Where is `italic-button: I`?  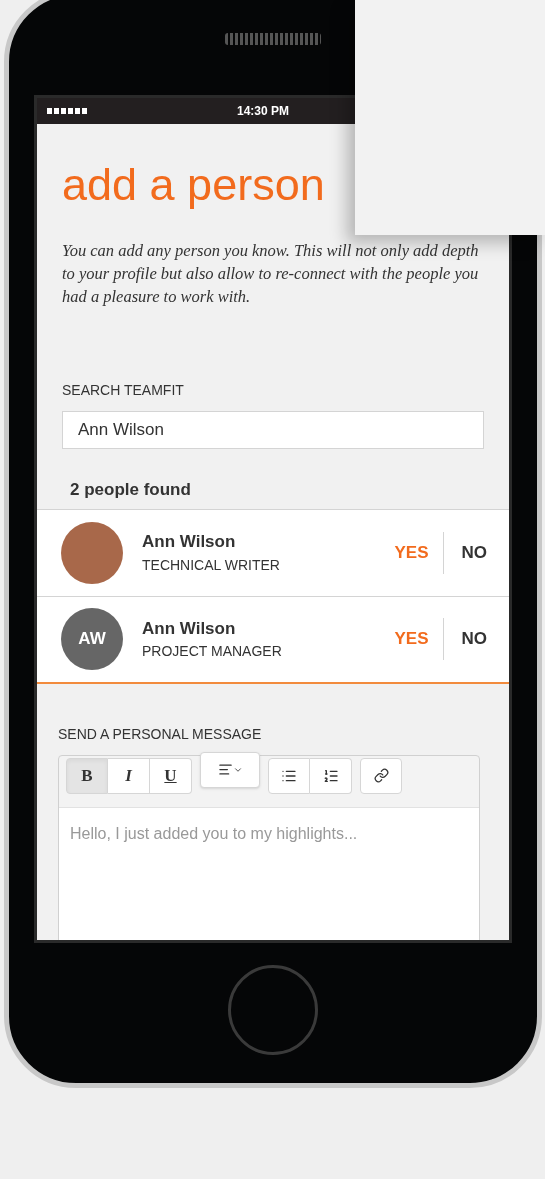
italic-button: I is located at coordinates (129, 775).